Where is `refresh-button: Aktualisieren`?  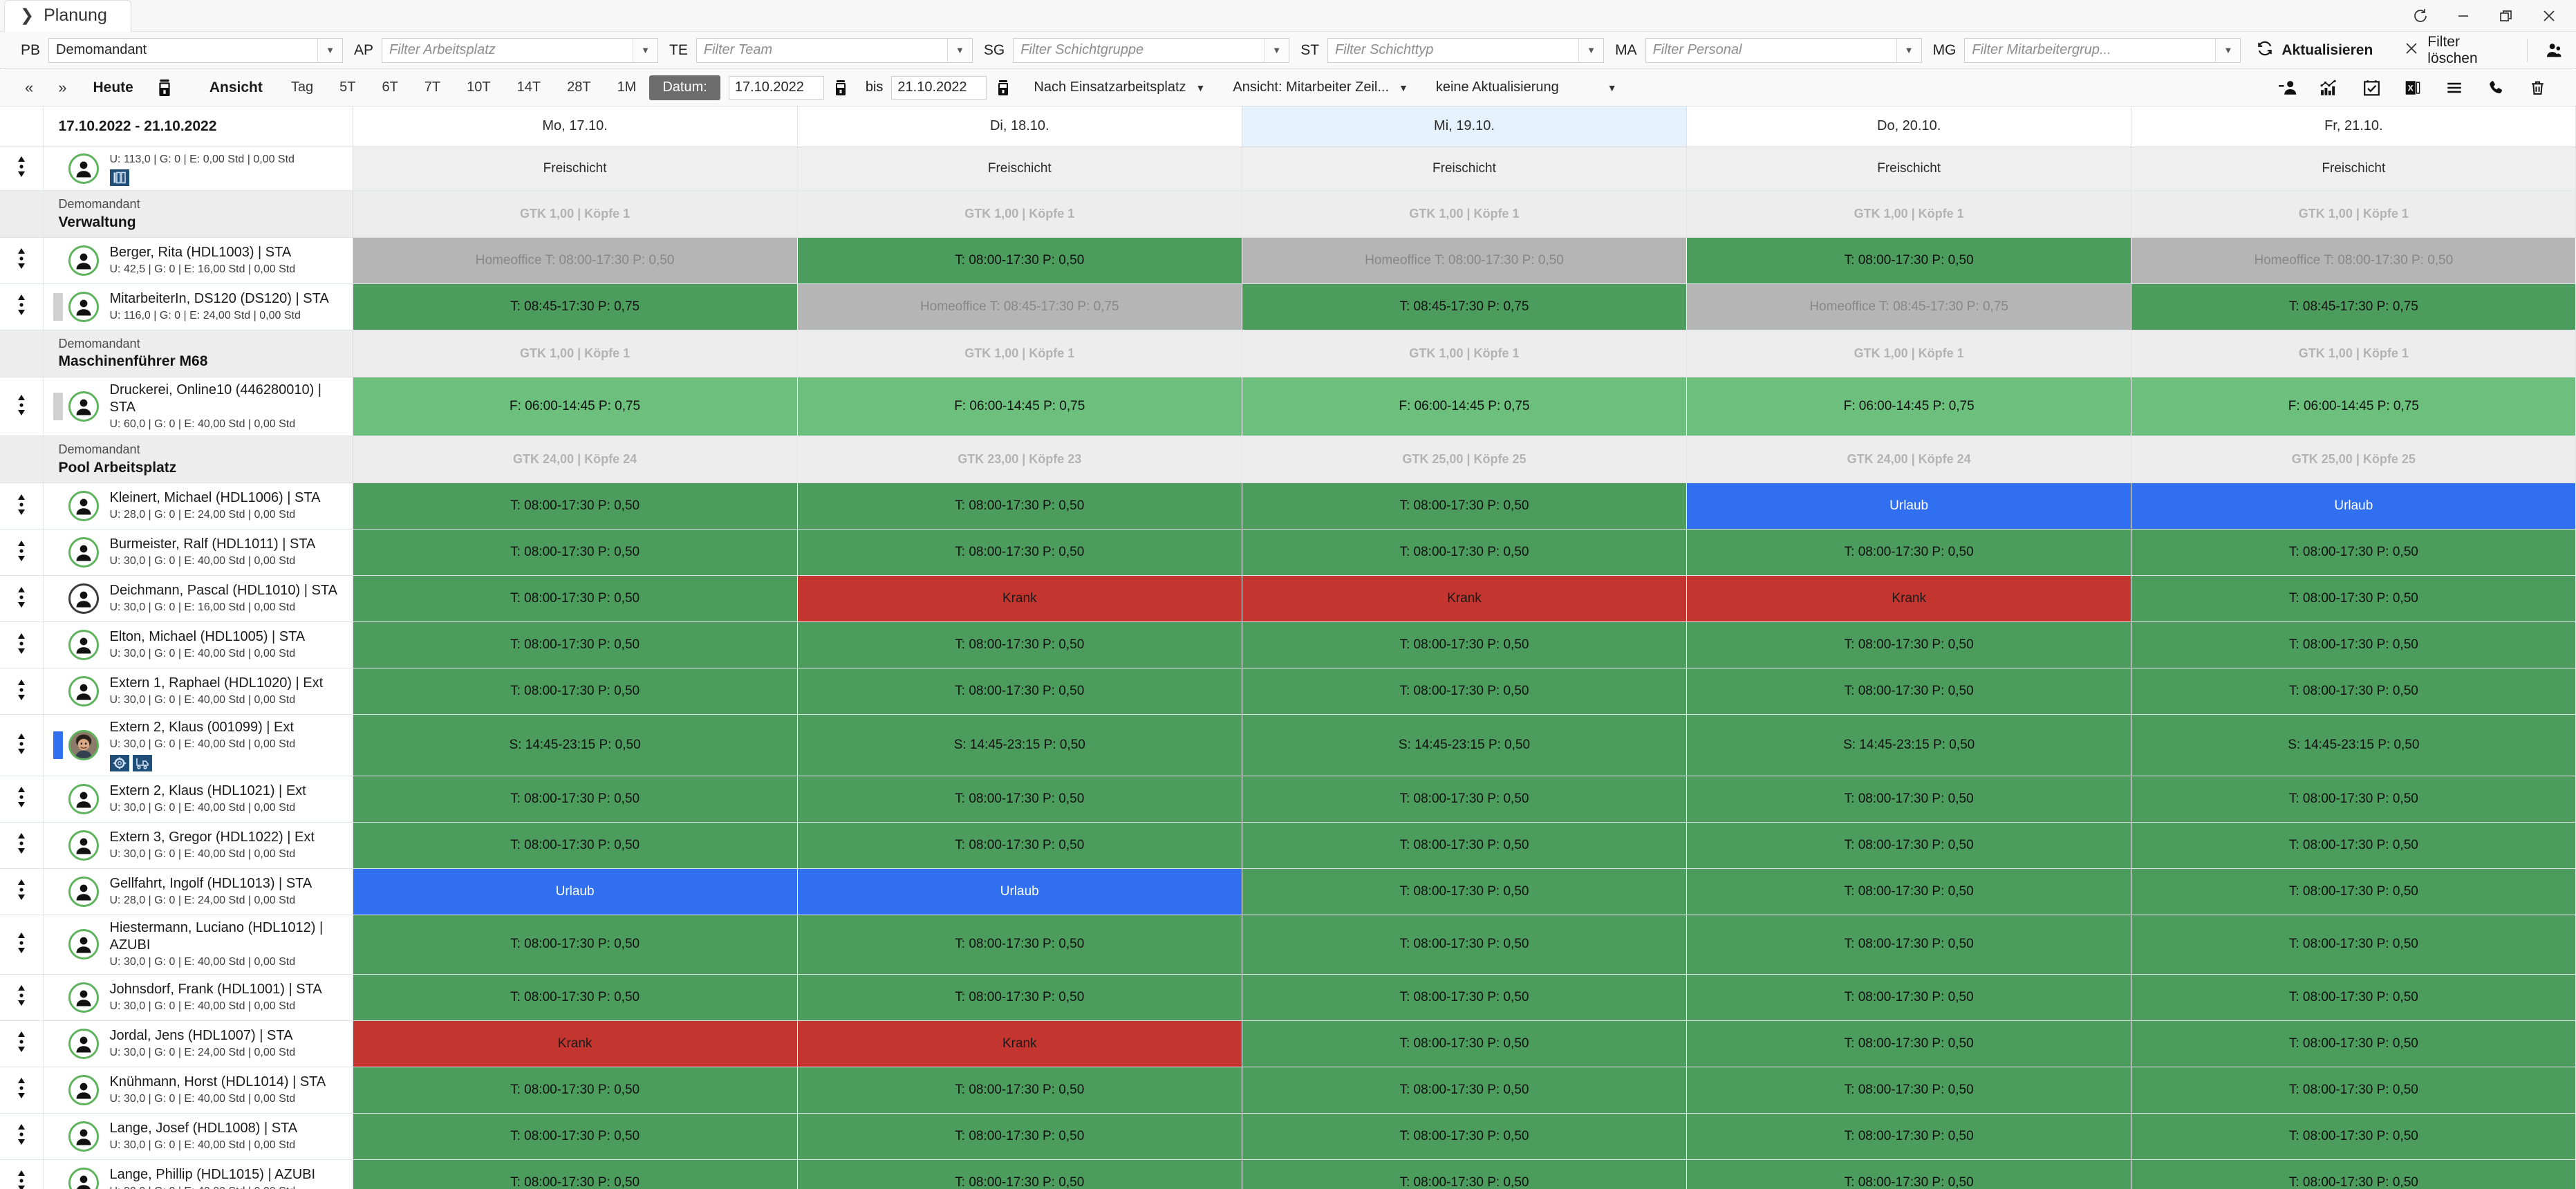 refresh-button: Aktualisieren is located at coordinates (2314, 51).